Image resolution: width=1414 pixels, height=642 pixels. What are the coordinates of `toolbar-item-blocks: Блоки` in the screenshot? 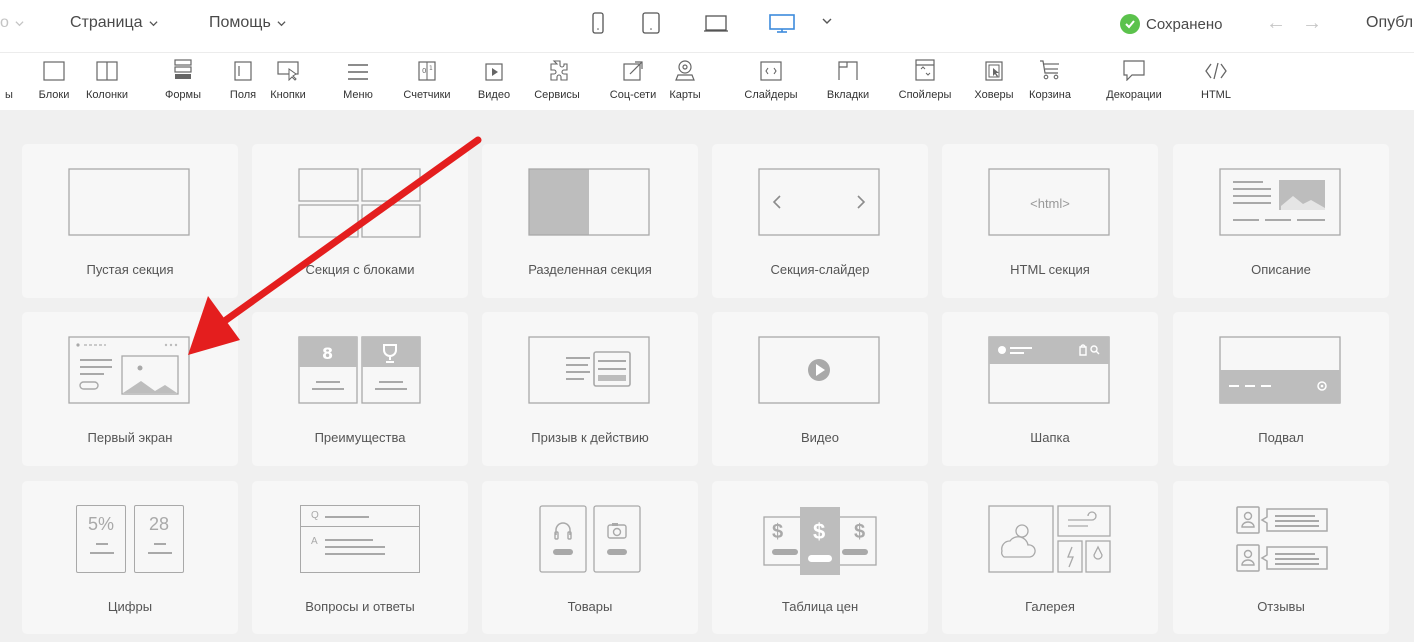 It's located at (54, 82).